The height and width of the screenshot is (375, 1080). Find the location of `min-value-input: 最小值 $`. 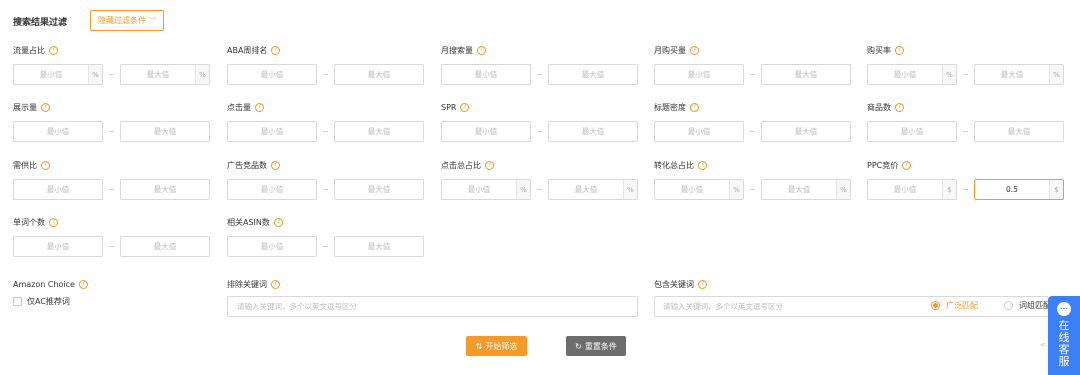

min-value-input: 最小值 $ is located at coordinates (912, 189).